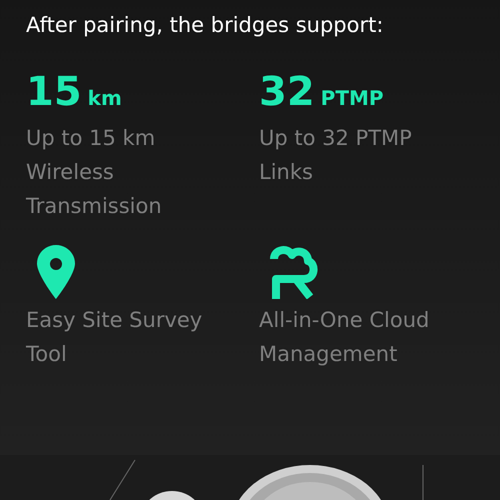 The width and height of the screenshot is (500, 500). I want to click on stat-value: 15, so click(54, 92).